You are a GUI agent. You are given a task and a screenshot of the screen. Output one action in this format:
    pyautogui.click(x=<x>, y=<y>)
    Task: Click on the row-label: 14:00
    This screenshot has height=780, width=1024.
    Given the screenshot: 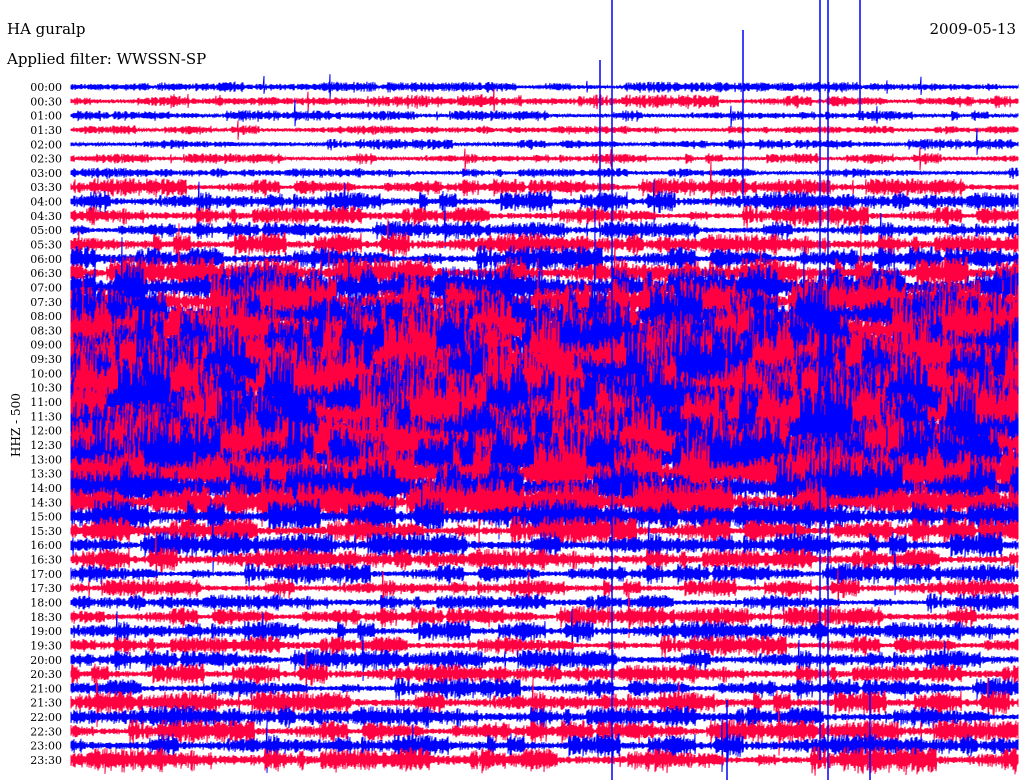 What is the action you would take?
    pyautogui.click(x=46, y=488)
    